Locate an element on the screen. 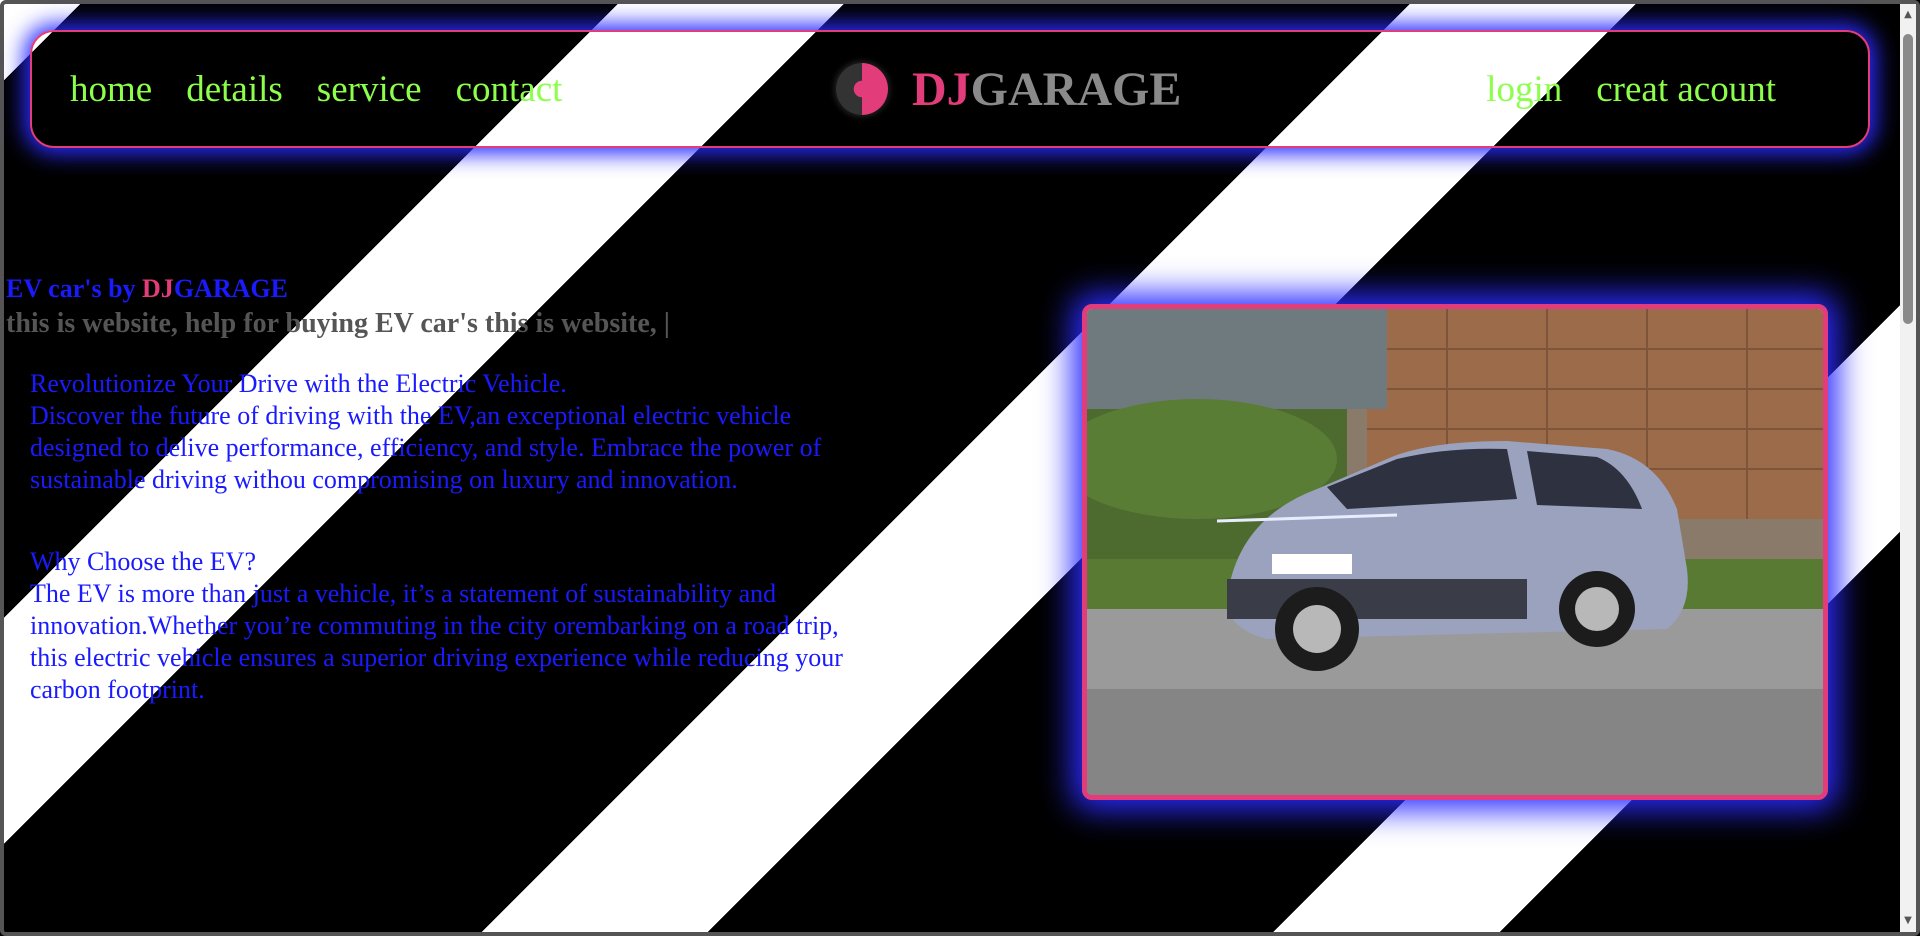  nav-link-home: home is located at coordinates (111, 89).